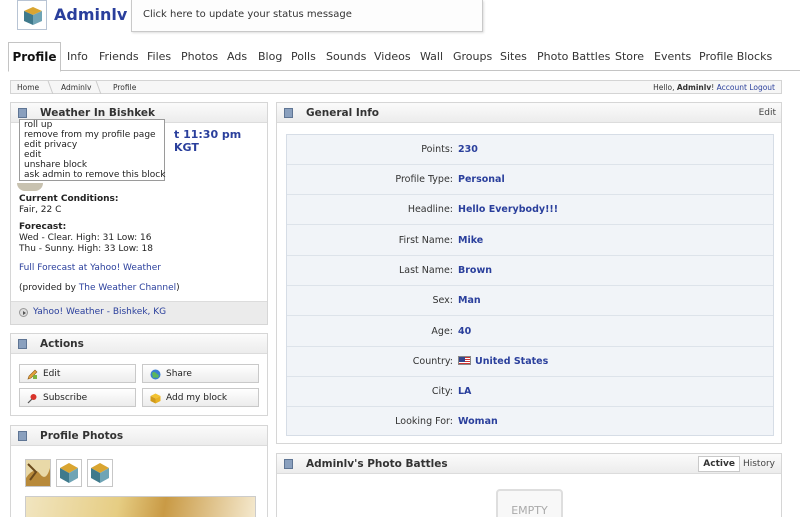  I want to click on cube-icon, so click(69, 473).